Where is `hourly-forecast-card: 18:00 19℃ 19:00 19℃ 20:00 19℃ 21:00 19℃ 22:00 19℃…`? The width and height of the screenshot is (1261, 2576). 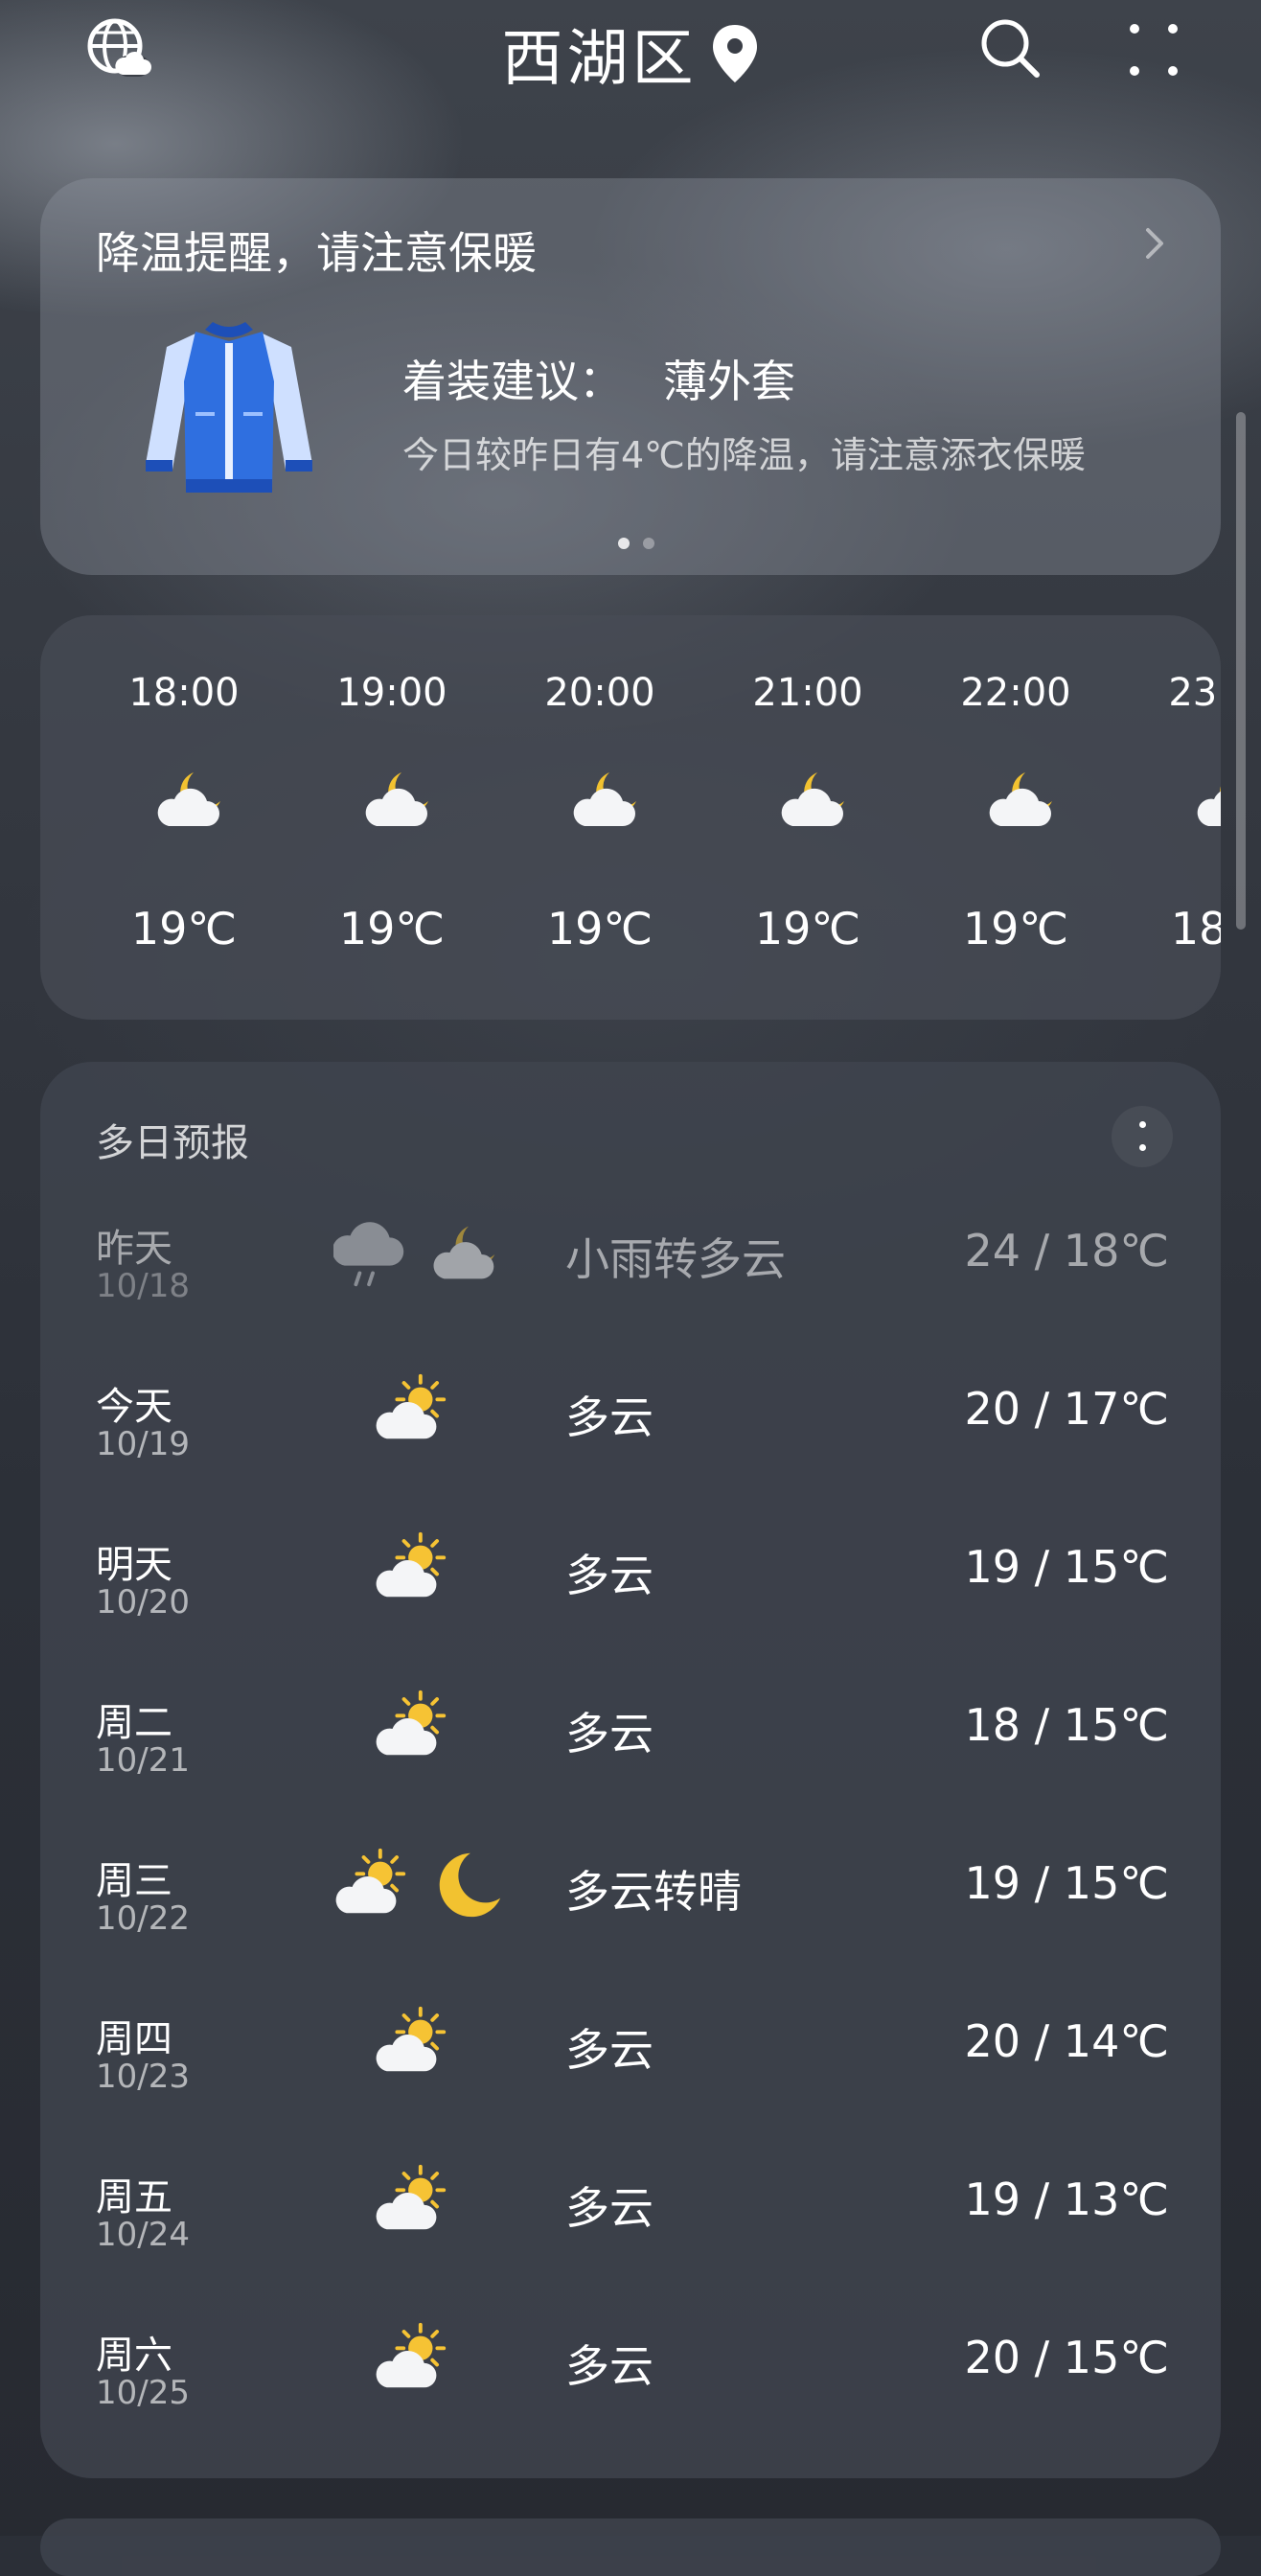
hourly-forecast-card: 18:00 19℃ 19:00 19℃ 20:00 19℃ 21:00 19℃ 22:00 19℃… is located at coordinates (630, 817).